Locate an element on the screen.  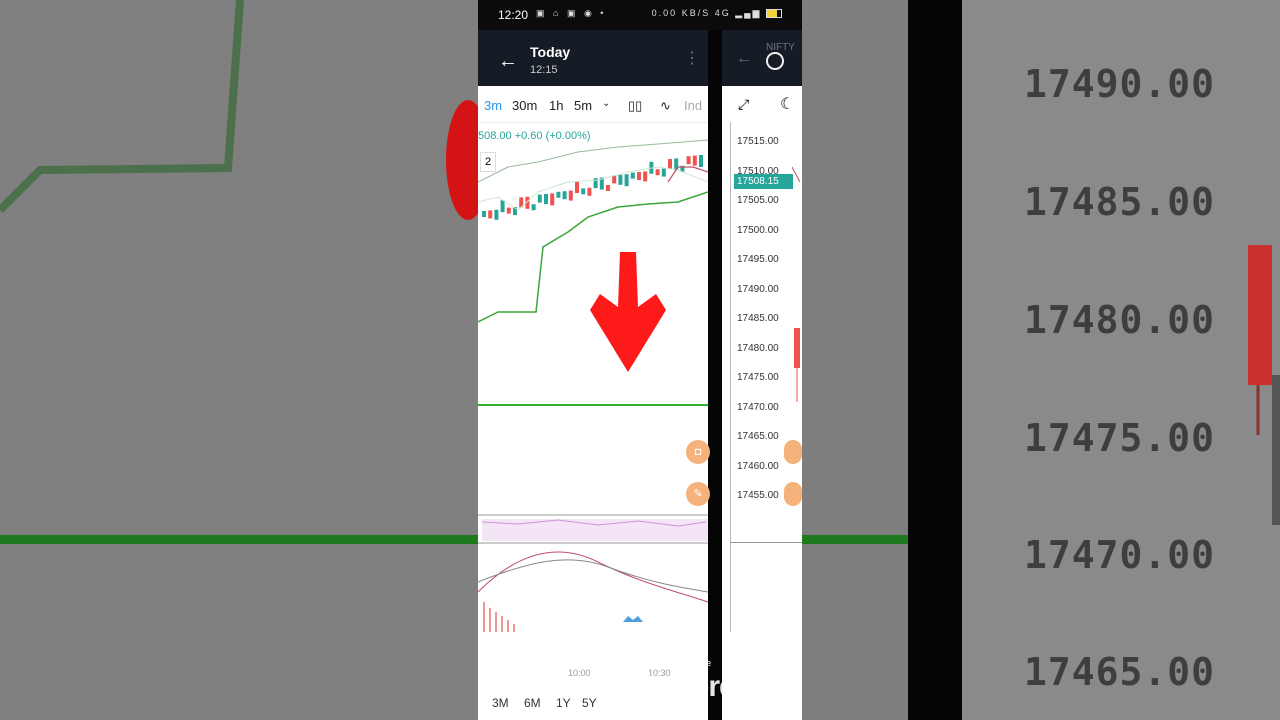
more-button: ⋮ More is located at coordinates (757, 652).